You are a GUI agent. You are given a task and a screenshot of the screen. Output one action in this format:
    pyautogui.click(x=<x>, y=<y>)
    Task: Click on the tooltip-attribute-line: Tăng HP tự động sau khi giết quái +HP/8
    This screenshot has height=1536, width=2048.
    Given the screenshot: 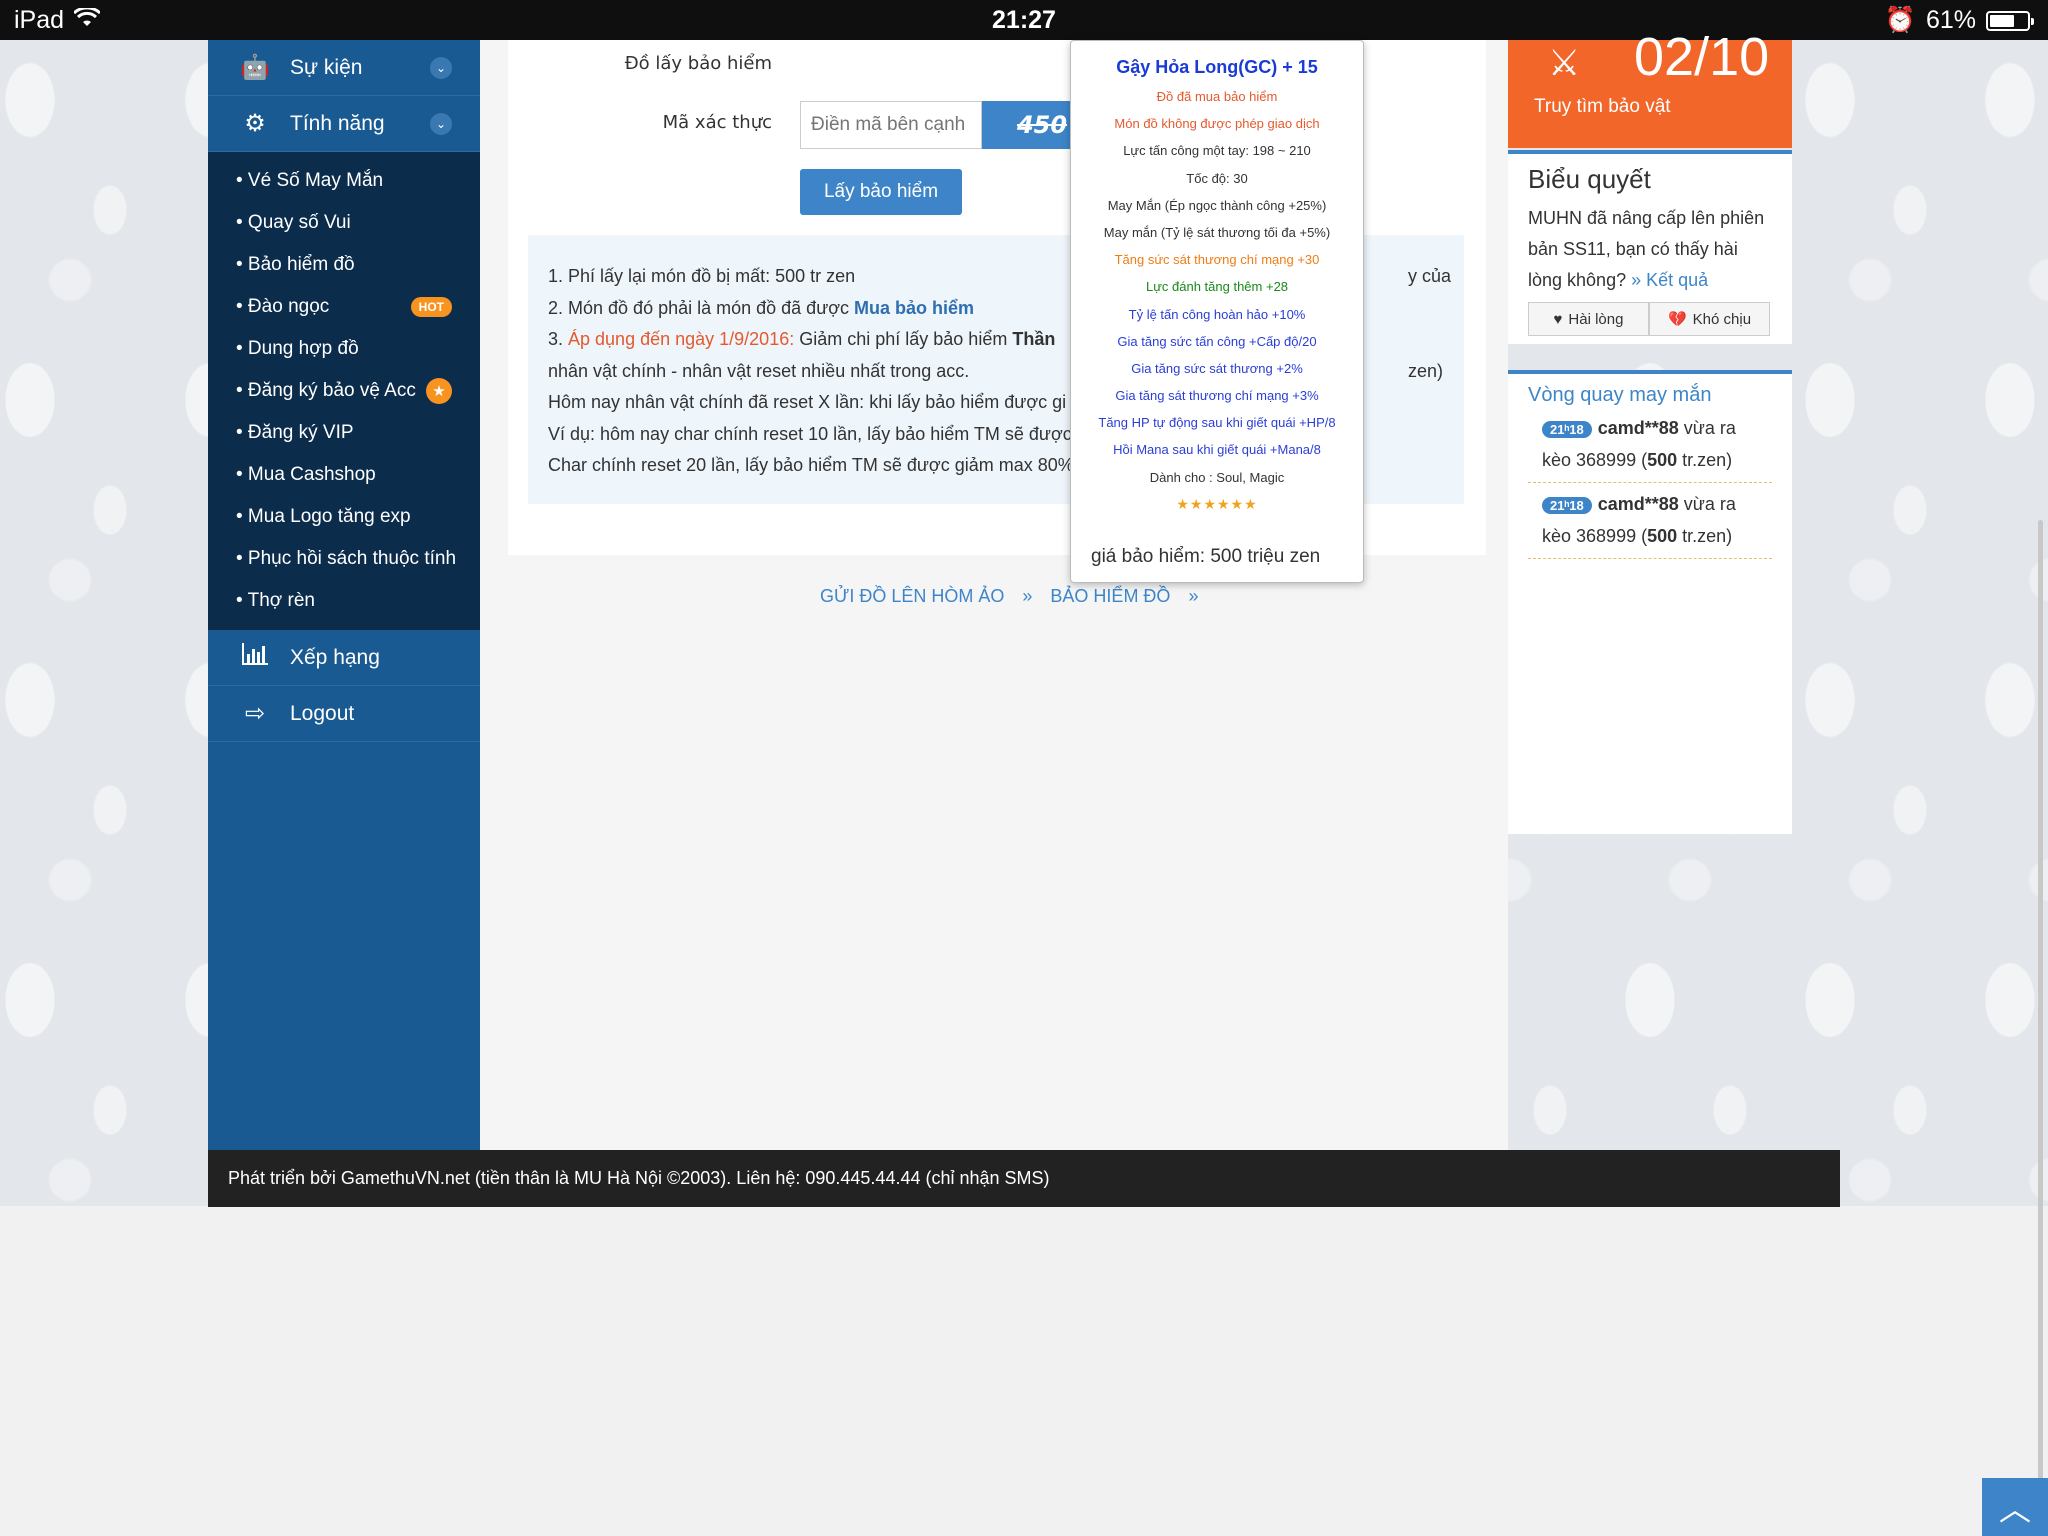 What is the action you would take?
    pyautogui.click(x=1217, y=423)
    